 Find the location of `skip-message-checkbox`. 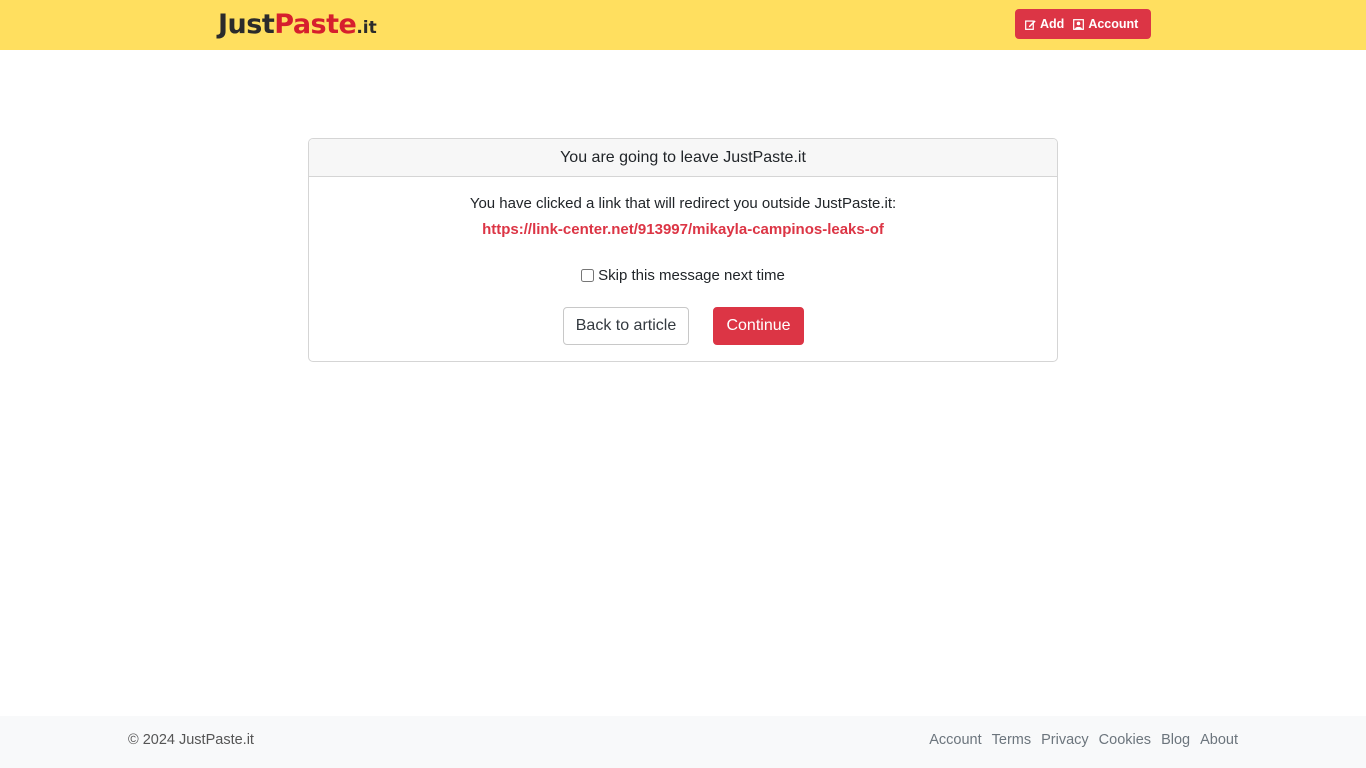

skip-message-checkbox is located at coordinates (588, 275).